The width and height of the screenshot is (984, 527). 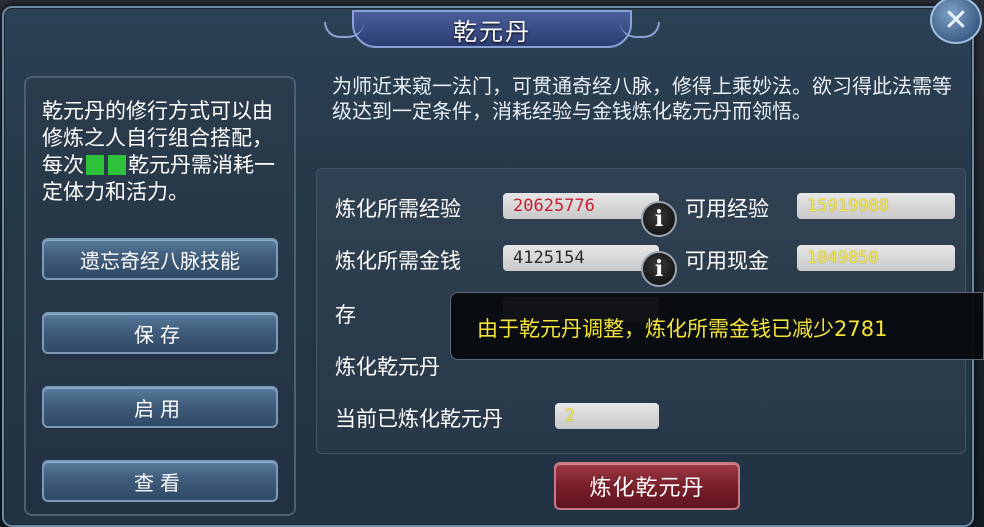 I want to click on tooltip-text: 由于乾元丹调整，炼化所需金钱已减少2781, so click(x=682, y=329).